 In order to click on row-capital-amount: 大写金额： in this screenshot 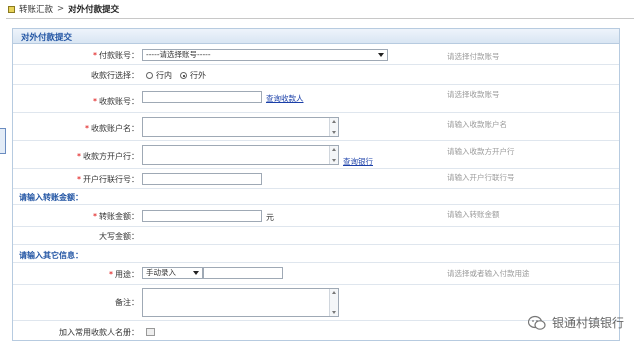, I will do `click(316, 236)`.